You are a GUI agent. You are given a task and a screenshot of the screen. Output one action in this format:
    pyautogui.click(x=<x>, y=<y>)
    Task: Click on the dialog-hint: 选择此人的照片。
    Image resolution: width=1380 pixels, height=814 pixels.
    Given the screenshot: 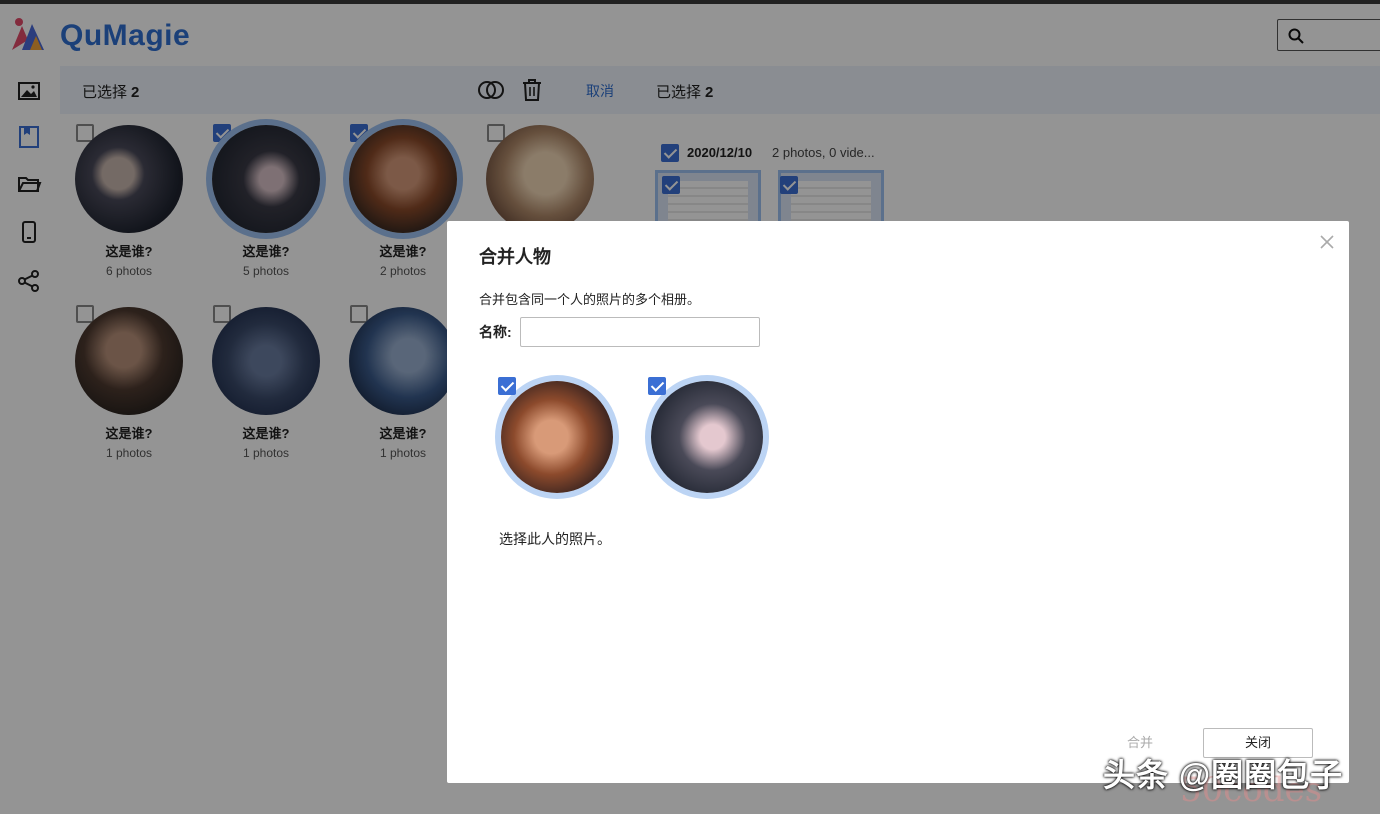 What is the action you would take?
    pyautogui.click(x=555, y=539)
    